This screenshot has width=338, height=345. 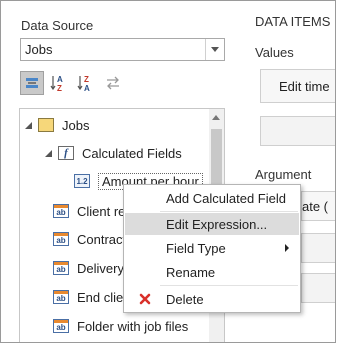 What do you see at coordinates (185, 299) in the screenshot?
I see `menu-item-label: Delete` at bounding box center [185, 299].